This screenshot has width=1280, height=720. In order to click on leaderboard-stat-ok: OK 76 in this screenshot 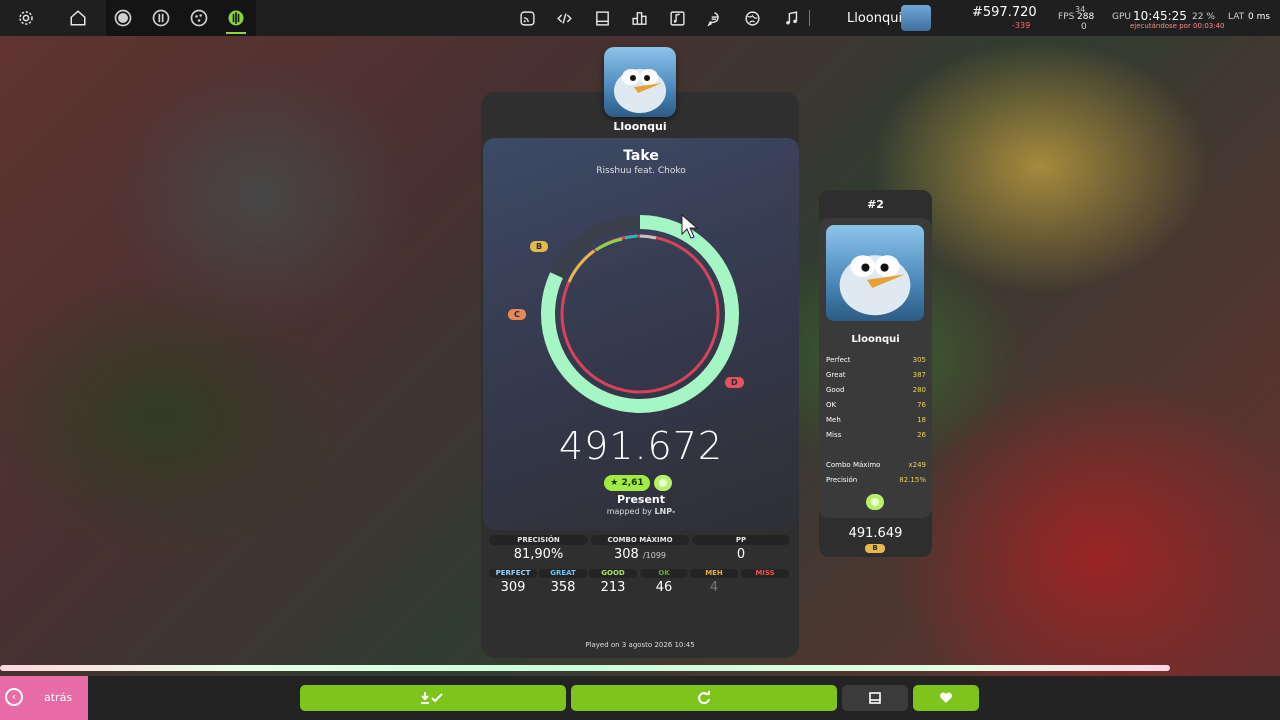, I will do `click(876, 407)`.